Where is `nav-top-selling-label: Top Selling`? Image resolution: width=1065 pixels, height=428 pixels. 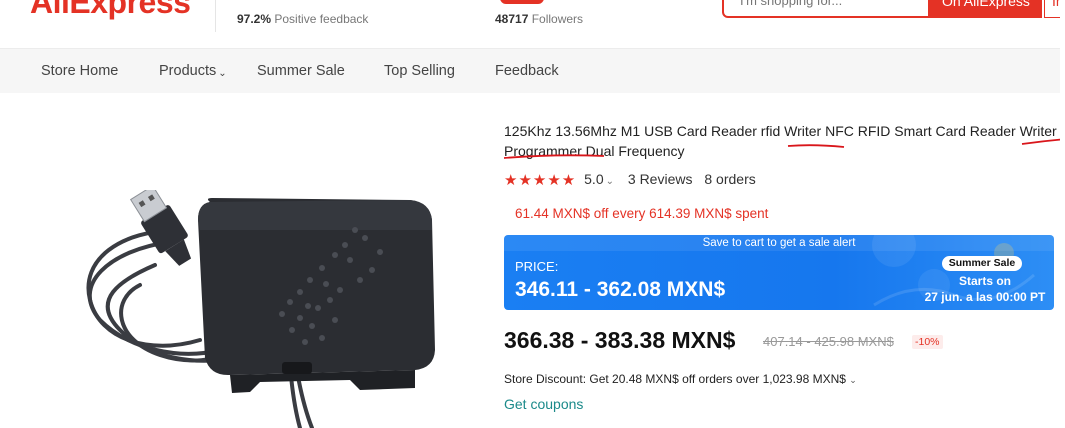
nav-top-selling-label: Top Selling is located at coordinates (419, 71).